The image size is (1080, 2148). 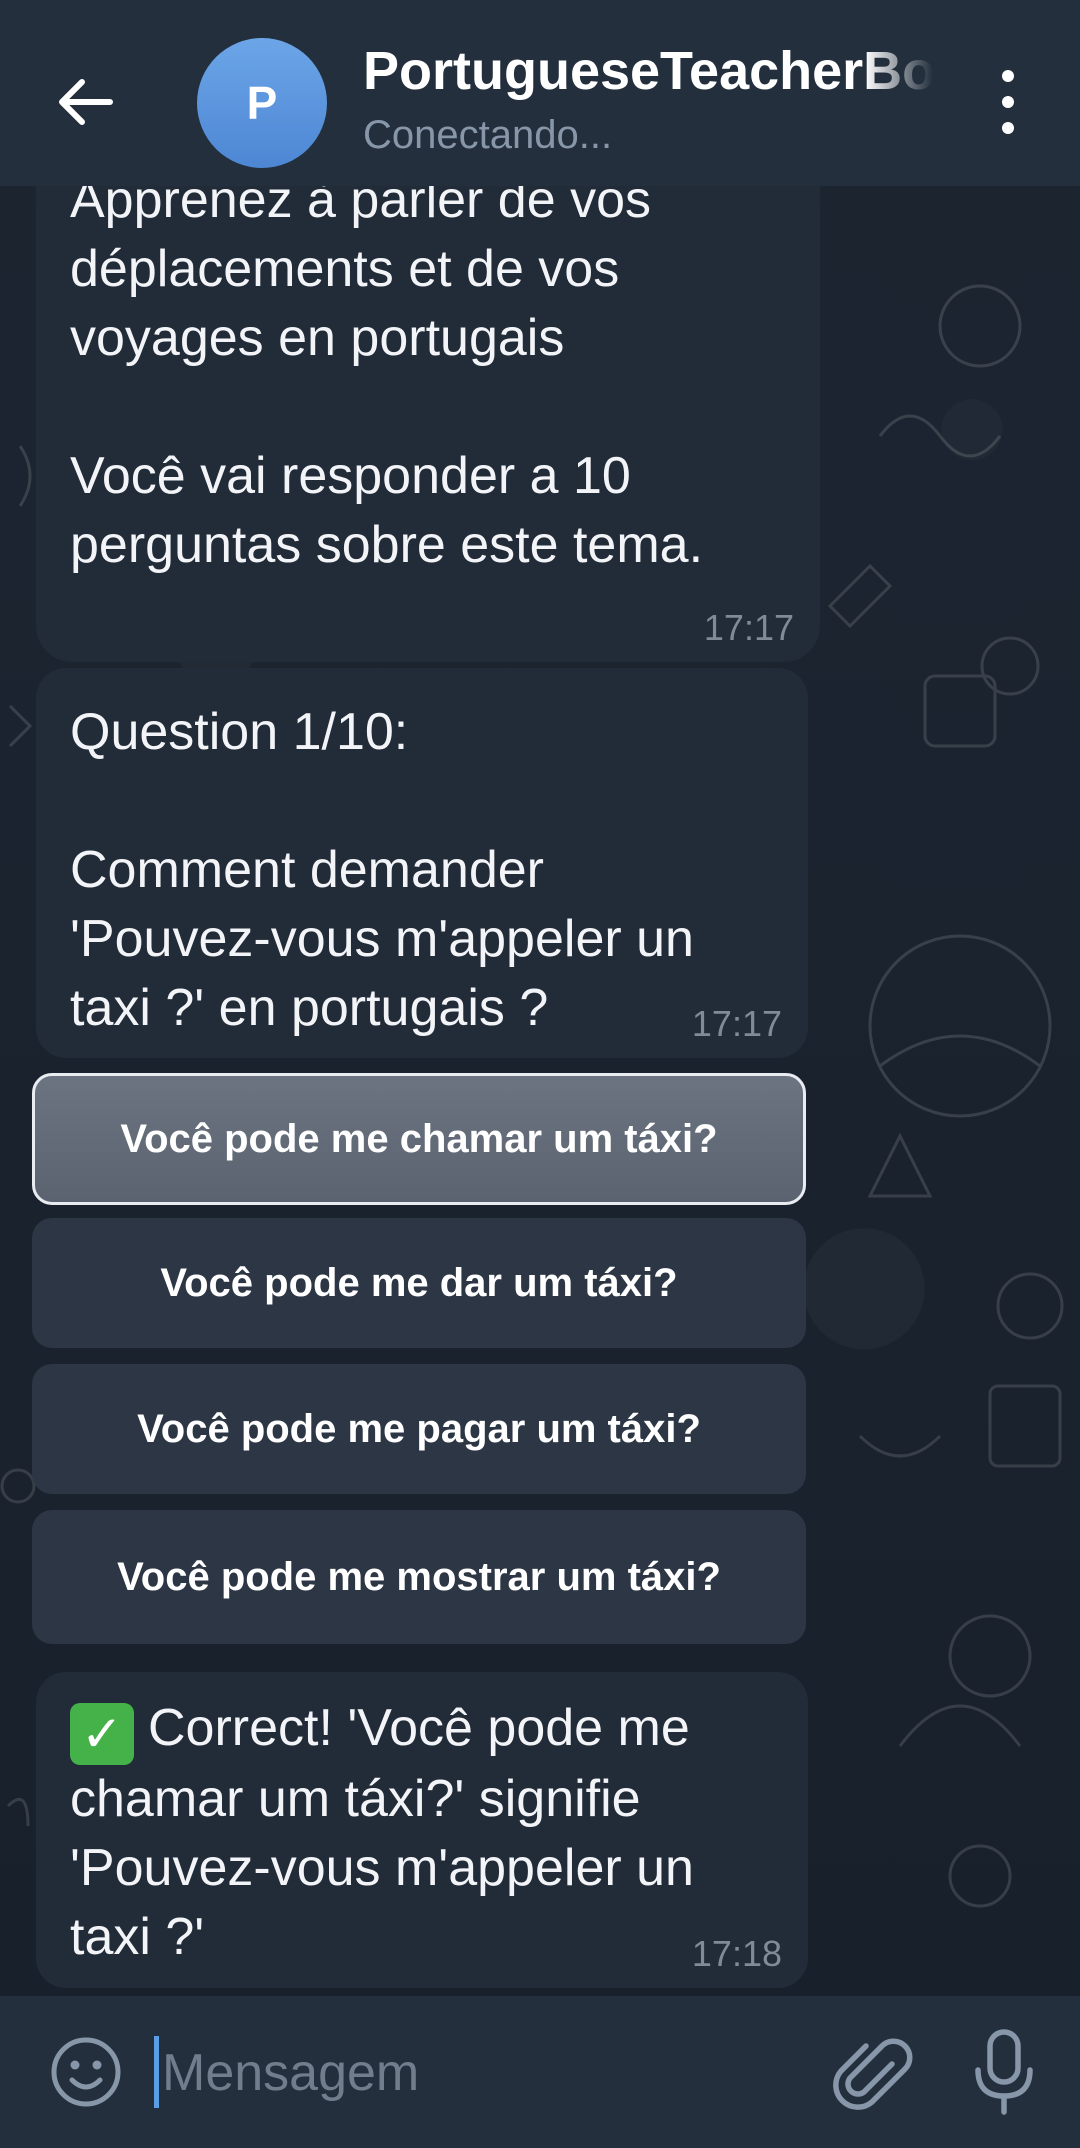 I want to click on emoji-button, so click(x=86, y=2072).